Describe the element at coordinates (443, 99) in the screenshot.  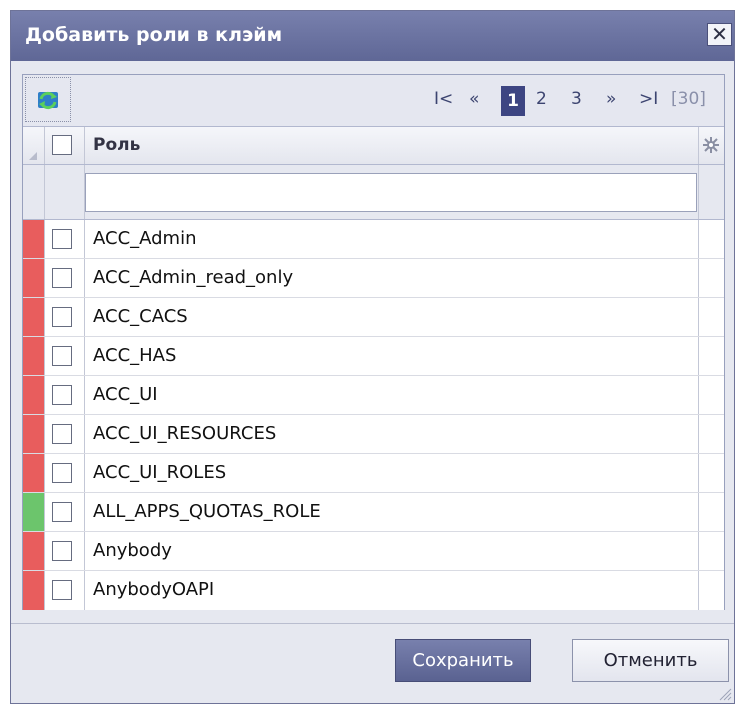
I see `first-page-button: I<` at that location.